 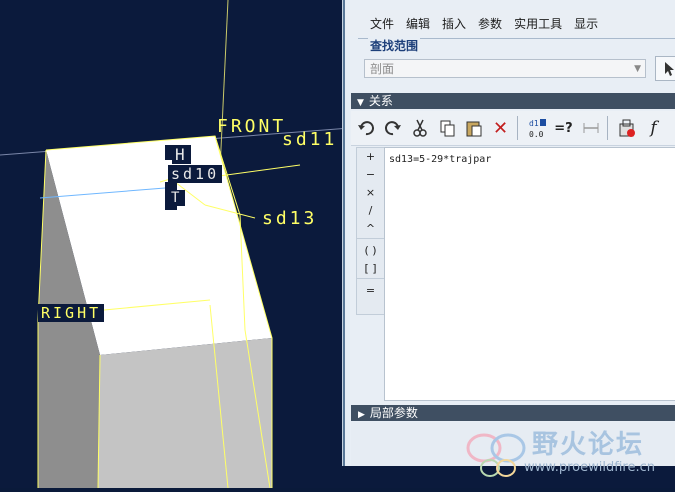 I want to click on operator-power-button: ^, so click(x=370, y=229).